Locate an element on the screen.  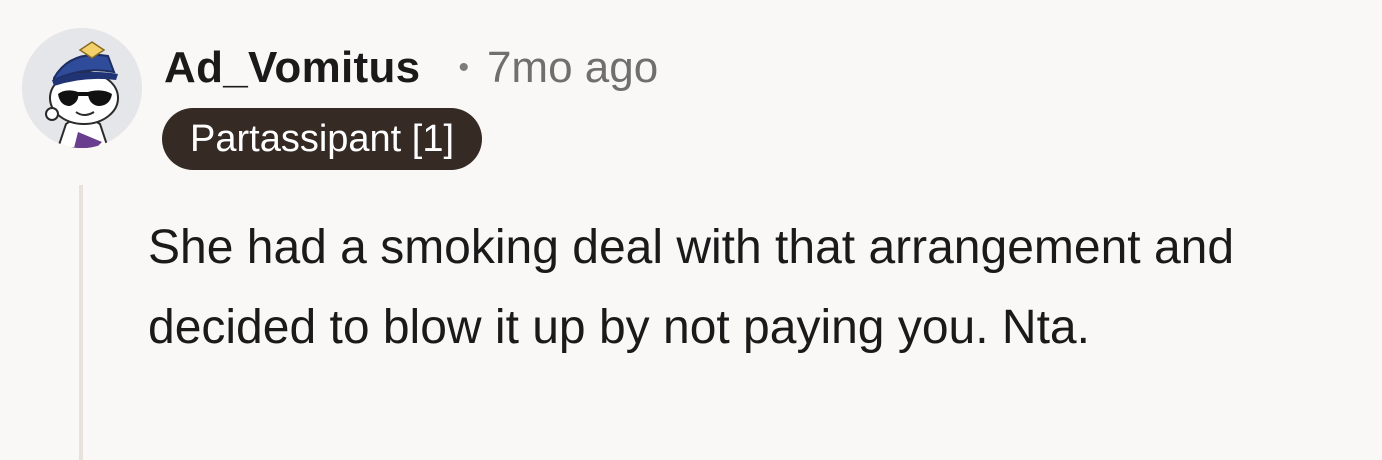
comment-timestamp: 7mo ago is located at coordinates (572, 67).